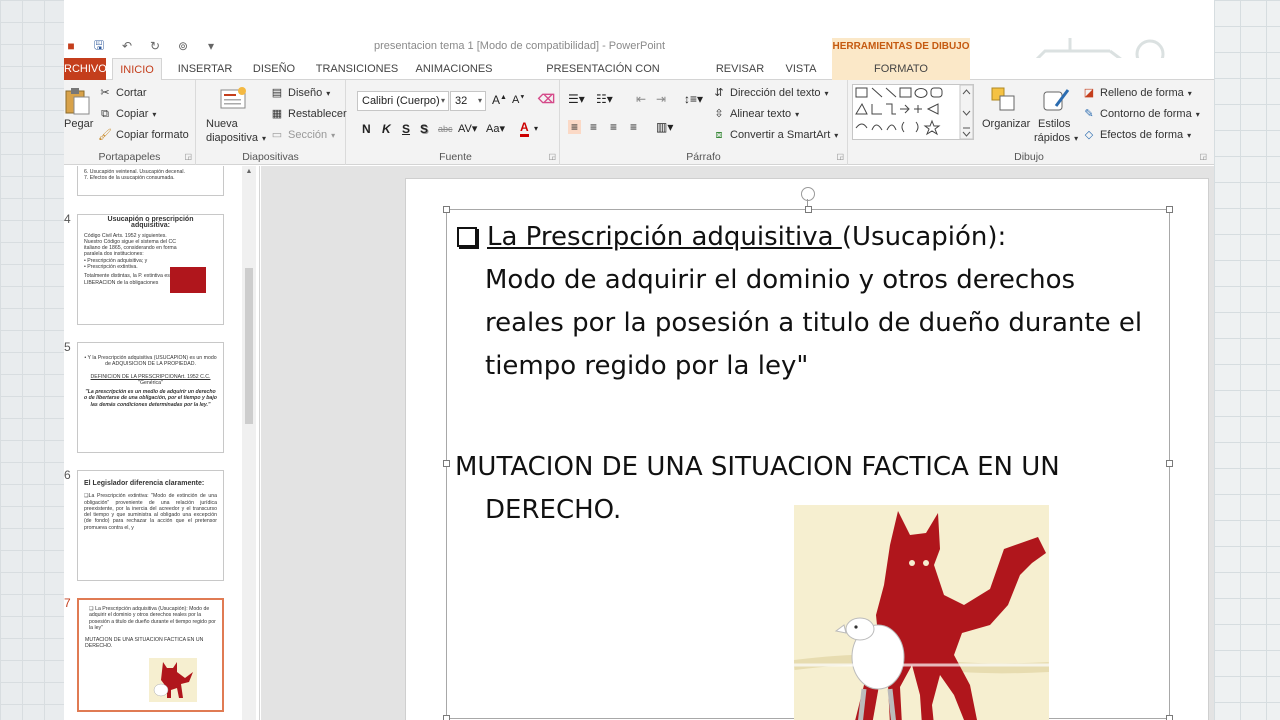 This screenshot has width=1280, height=720. Describe the element at coordinates (703, 157) in the screenshot. I see `paragraph-group-label: Párrafo` at that location.